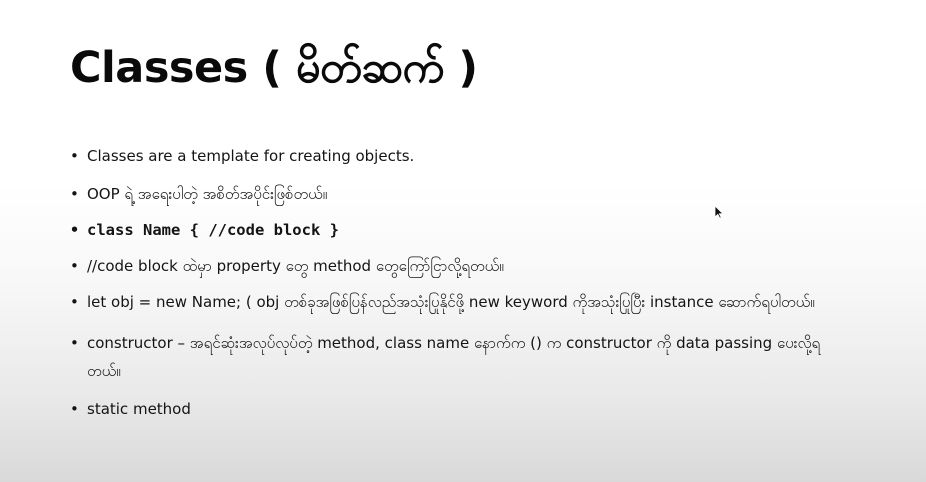 Image resolution: width=926 pixels, height=482 pixels. What do you see at coordinates (274, 68) in the screenshot?
I see `slide-title: Classes ( မိတ်ဆက် )` at bounding box center [274, 68].